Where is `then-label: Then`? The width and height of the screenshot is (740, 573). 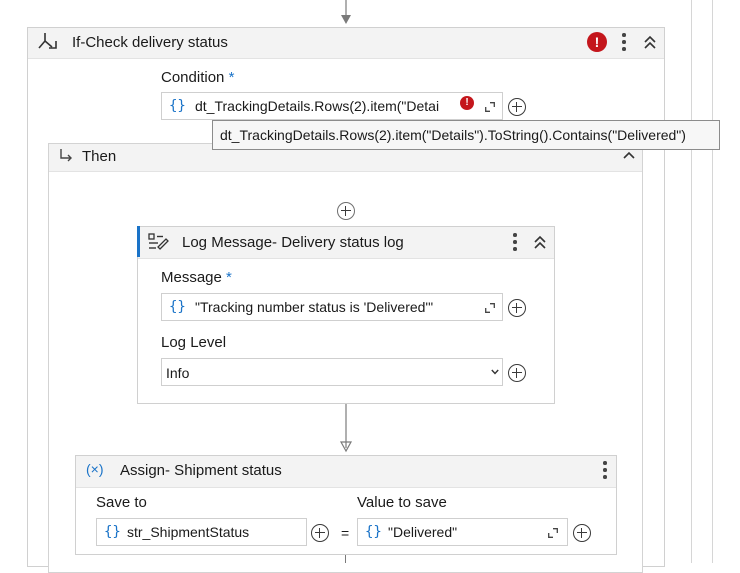 then-label: Then is located at coordinates (99, 156).